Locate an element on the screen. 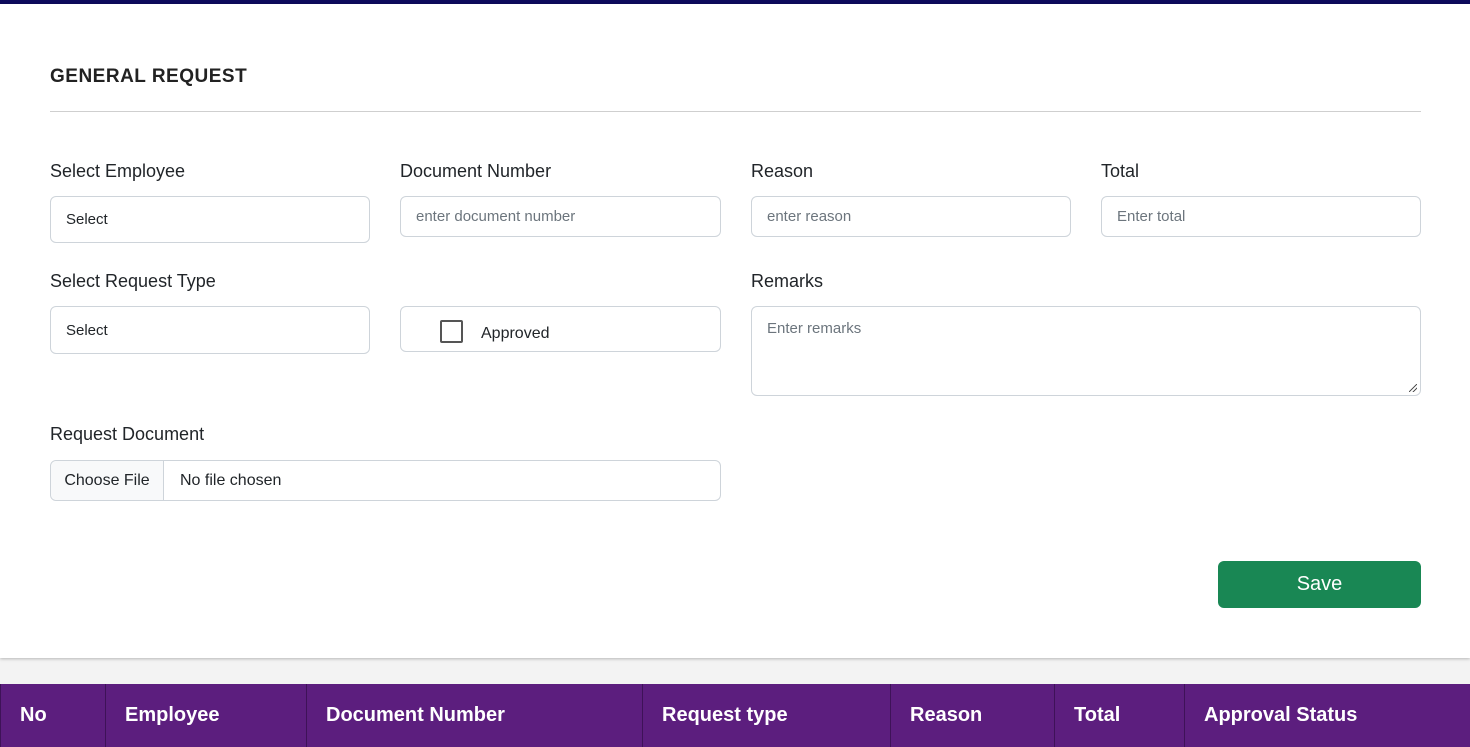 The image size is (1470, 747). approved-box: Approved is located at coordinates (560, 329).